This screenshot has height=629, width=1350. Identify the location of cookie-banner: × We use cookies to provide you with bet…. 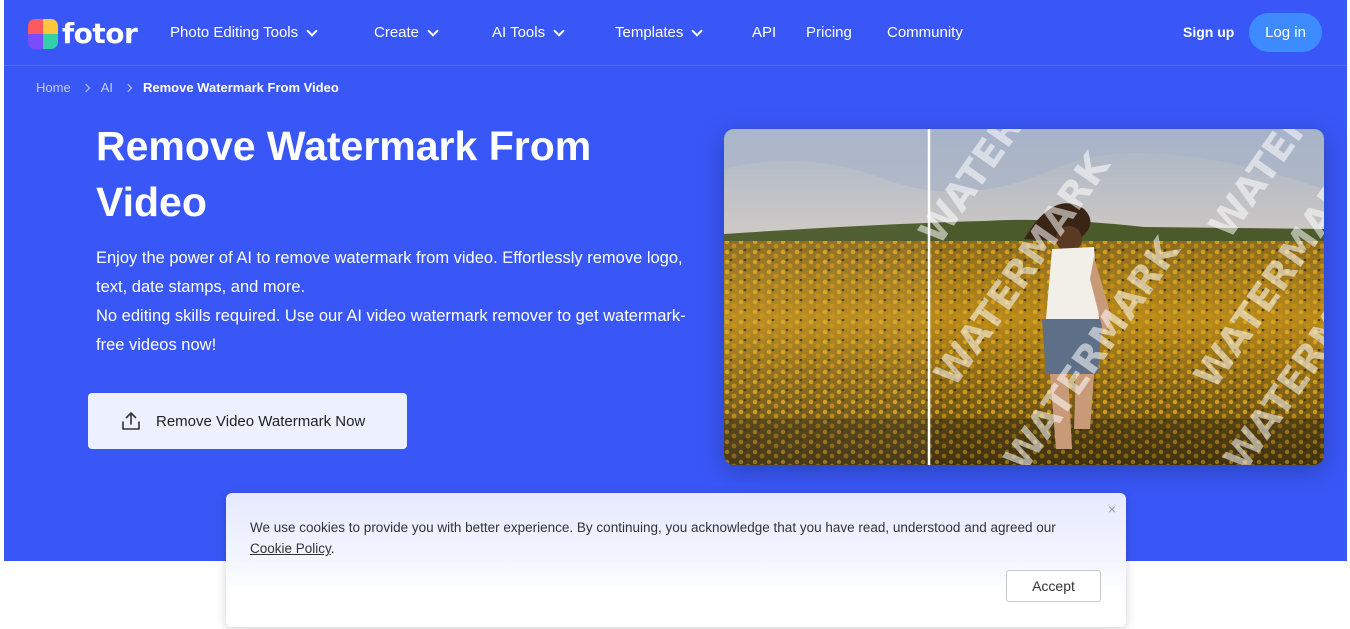
(676, 560).